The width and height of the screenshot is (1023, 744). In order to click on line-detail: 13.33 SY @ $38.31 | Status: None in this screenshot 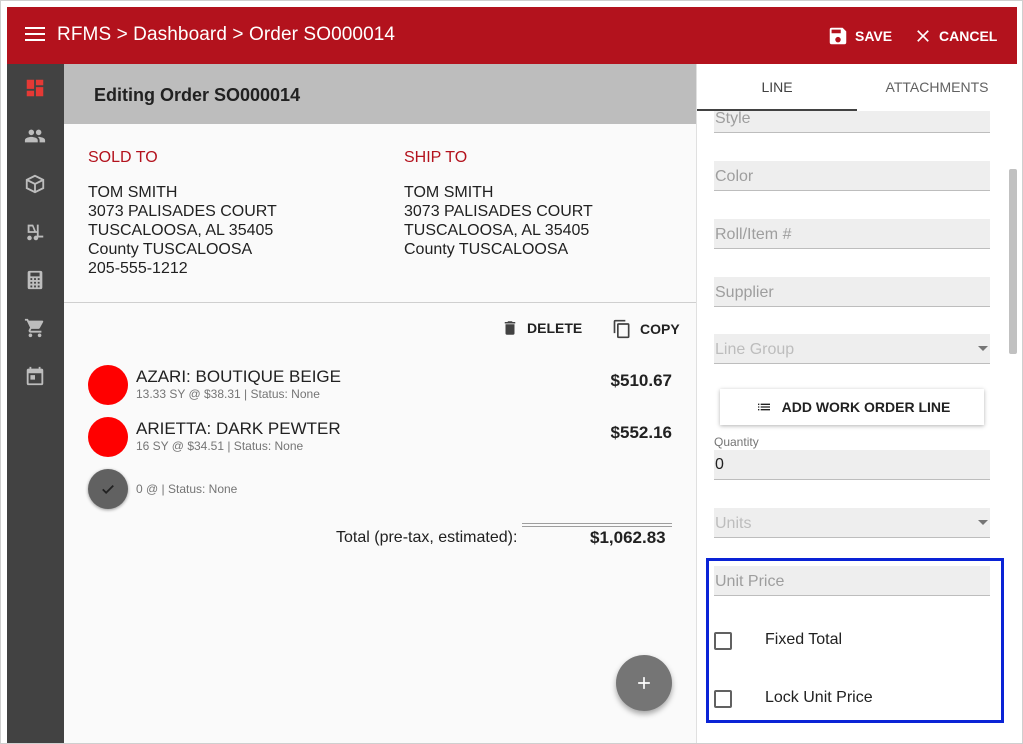, I will do `click(228, 394)`.